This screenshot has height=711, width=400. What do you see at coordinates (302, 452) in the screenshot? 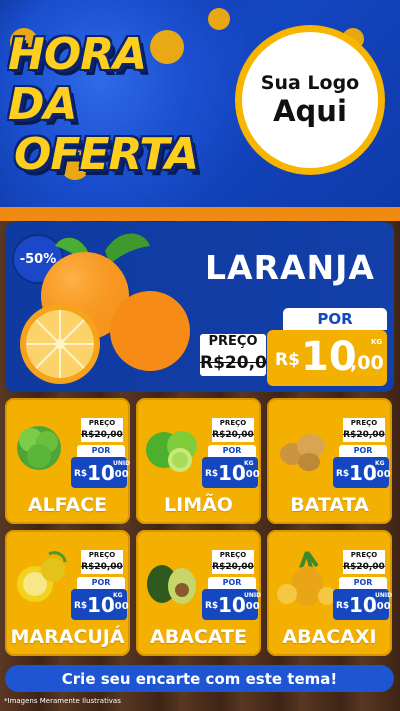
I see `potato-icon` at bounding box center [302, 452].